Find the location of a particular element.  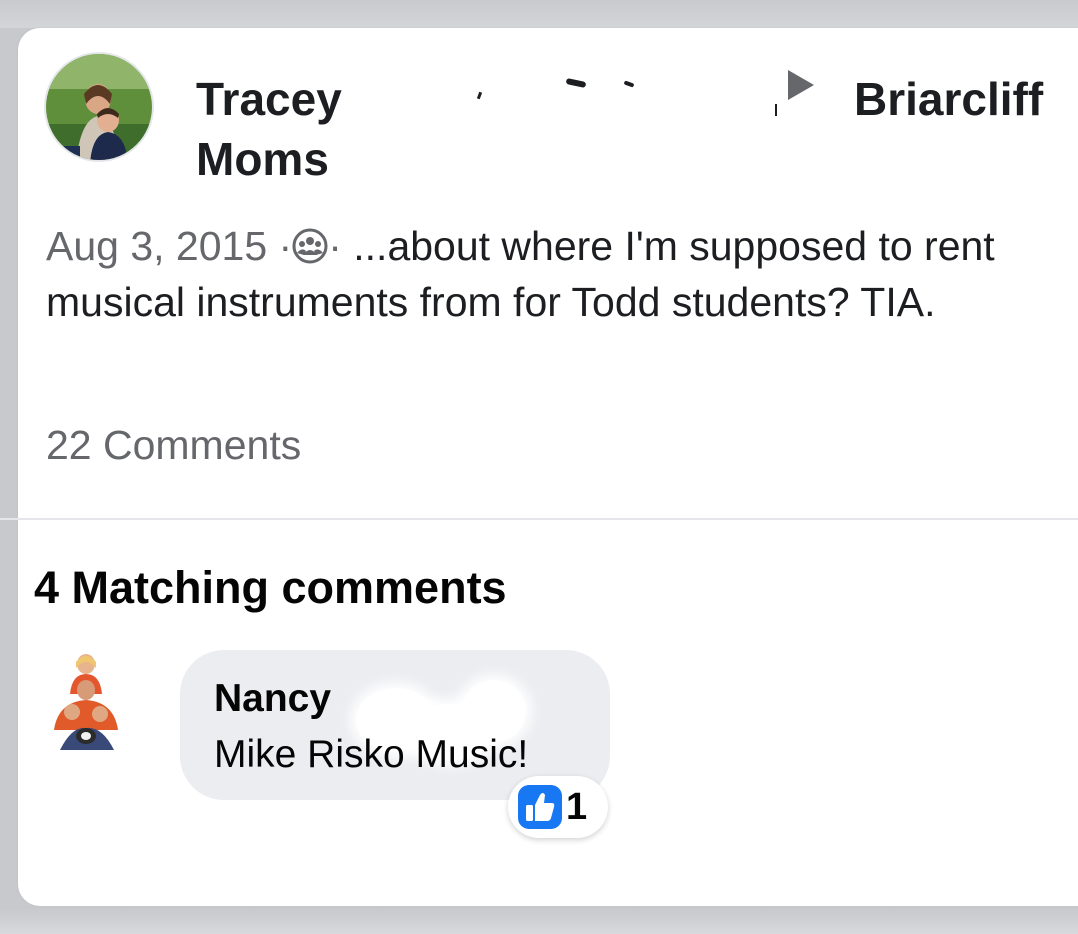

thumbs-up-icon is located at coordinates (540, 807).